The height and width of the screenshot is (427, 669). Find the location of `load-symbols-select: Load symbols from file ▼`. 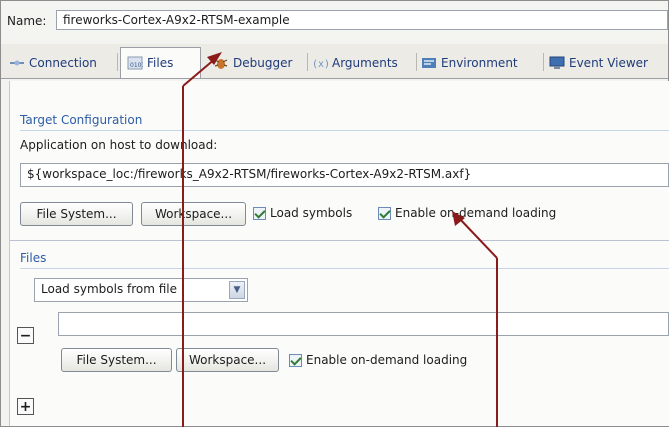

load-symbols-select: Load symbols from file ▼ is located at coordinates (141, 290).